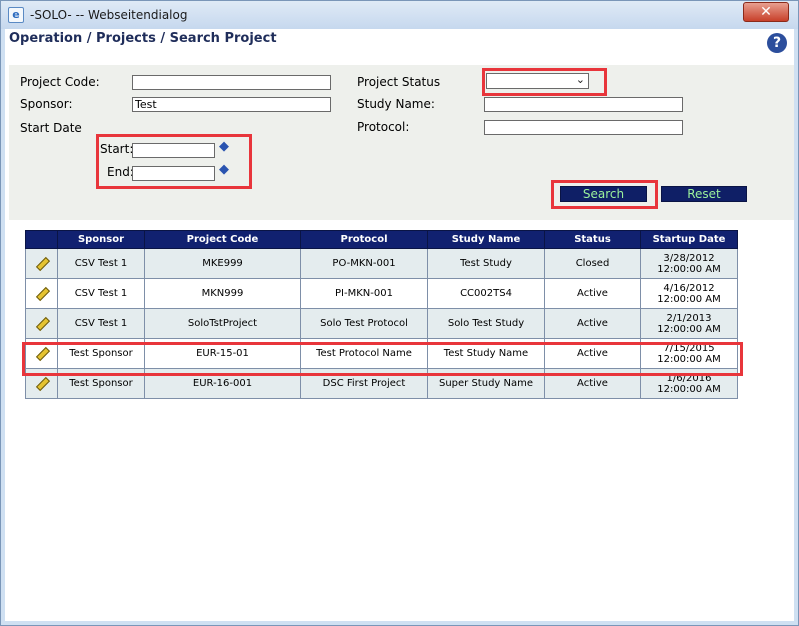 This screenshot has height=626, width=799. I want to click on study-name-cell: CC002TS4, so click(486, 293).